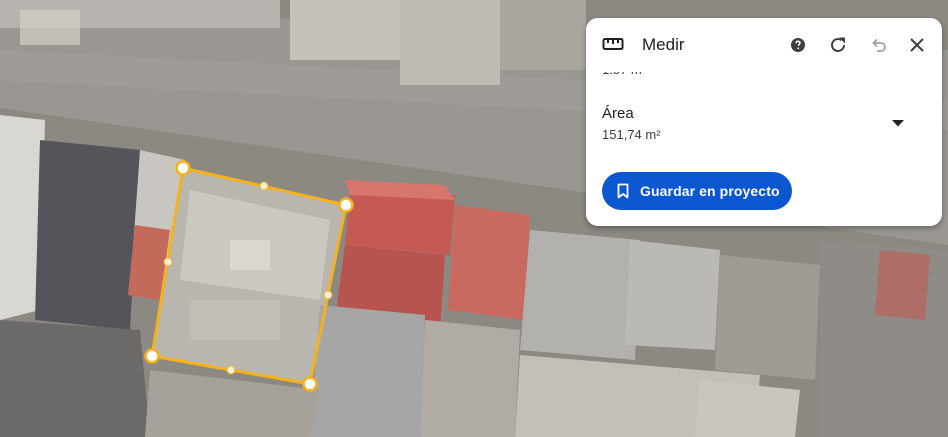 The width and height of the screenshot is (948, 437). I want to click on help-button, so click(798, 45).